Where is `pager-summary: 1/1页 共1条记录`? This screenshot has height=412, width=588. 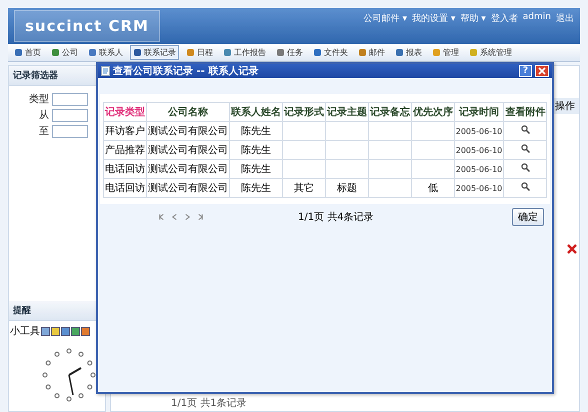
pager-summary: 1/1页 共1条记录 is located at coordinates (209, 403).